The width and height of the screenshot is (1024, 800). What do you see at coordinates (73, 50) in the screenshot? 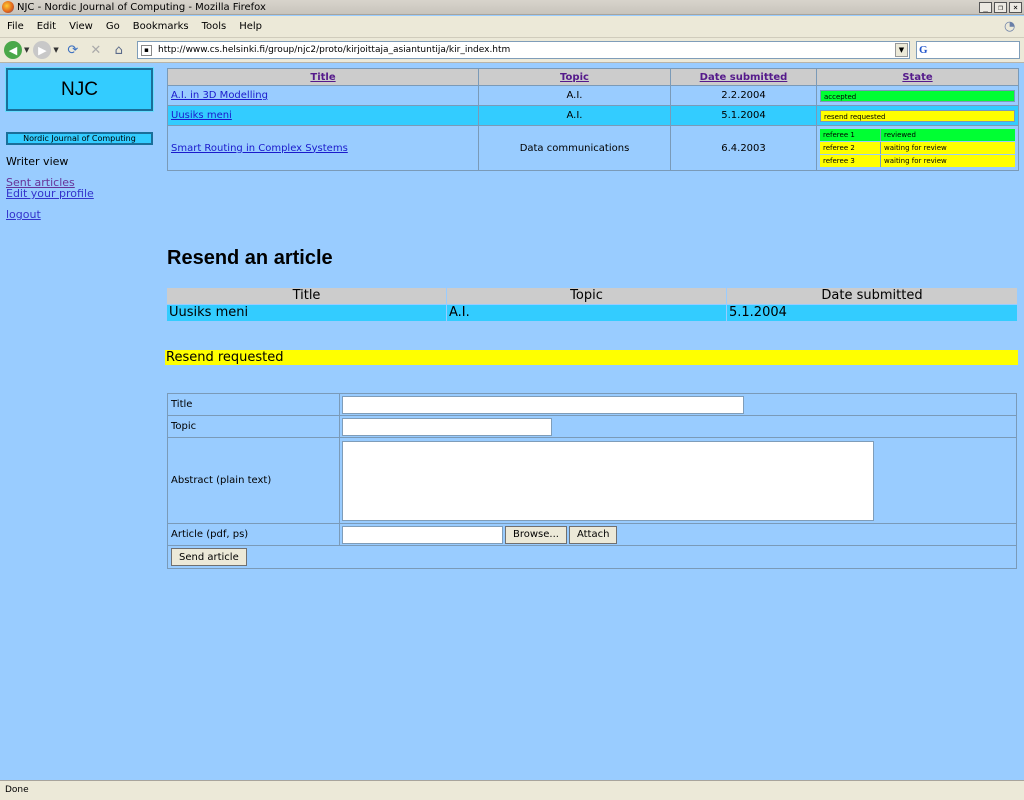
I see `reload-icon: ⟳` at bounding box center [73, 50].